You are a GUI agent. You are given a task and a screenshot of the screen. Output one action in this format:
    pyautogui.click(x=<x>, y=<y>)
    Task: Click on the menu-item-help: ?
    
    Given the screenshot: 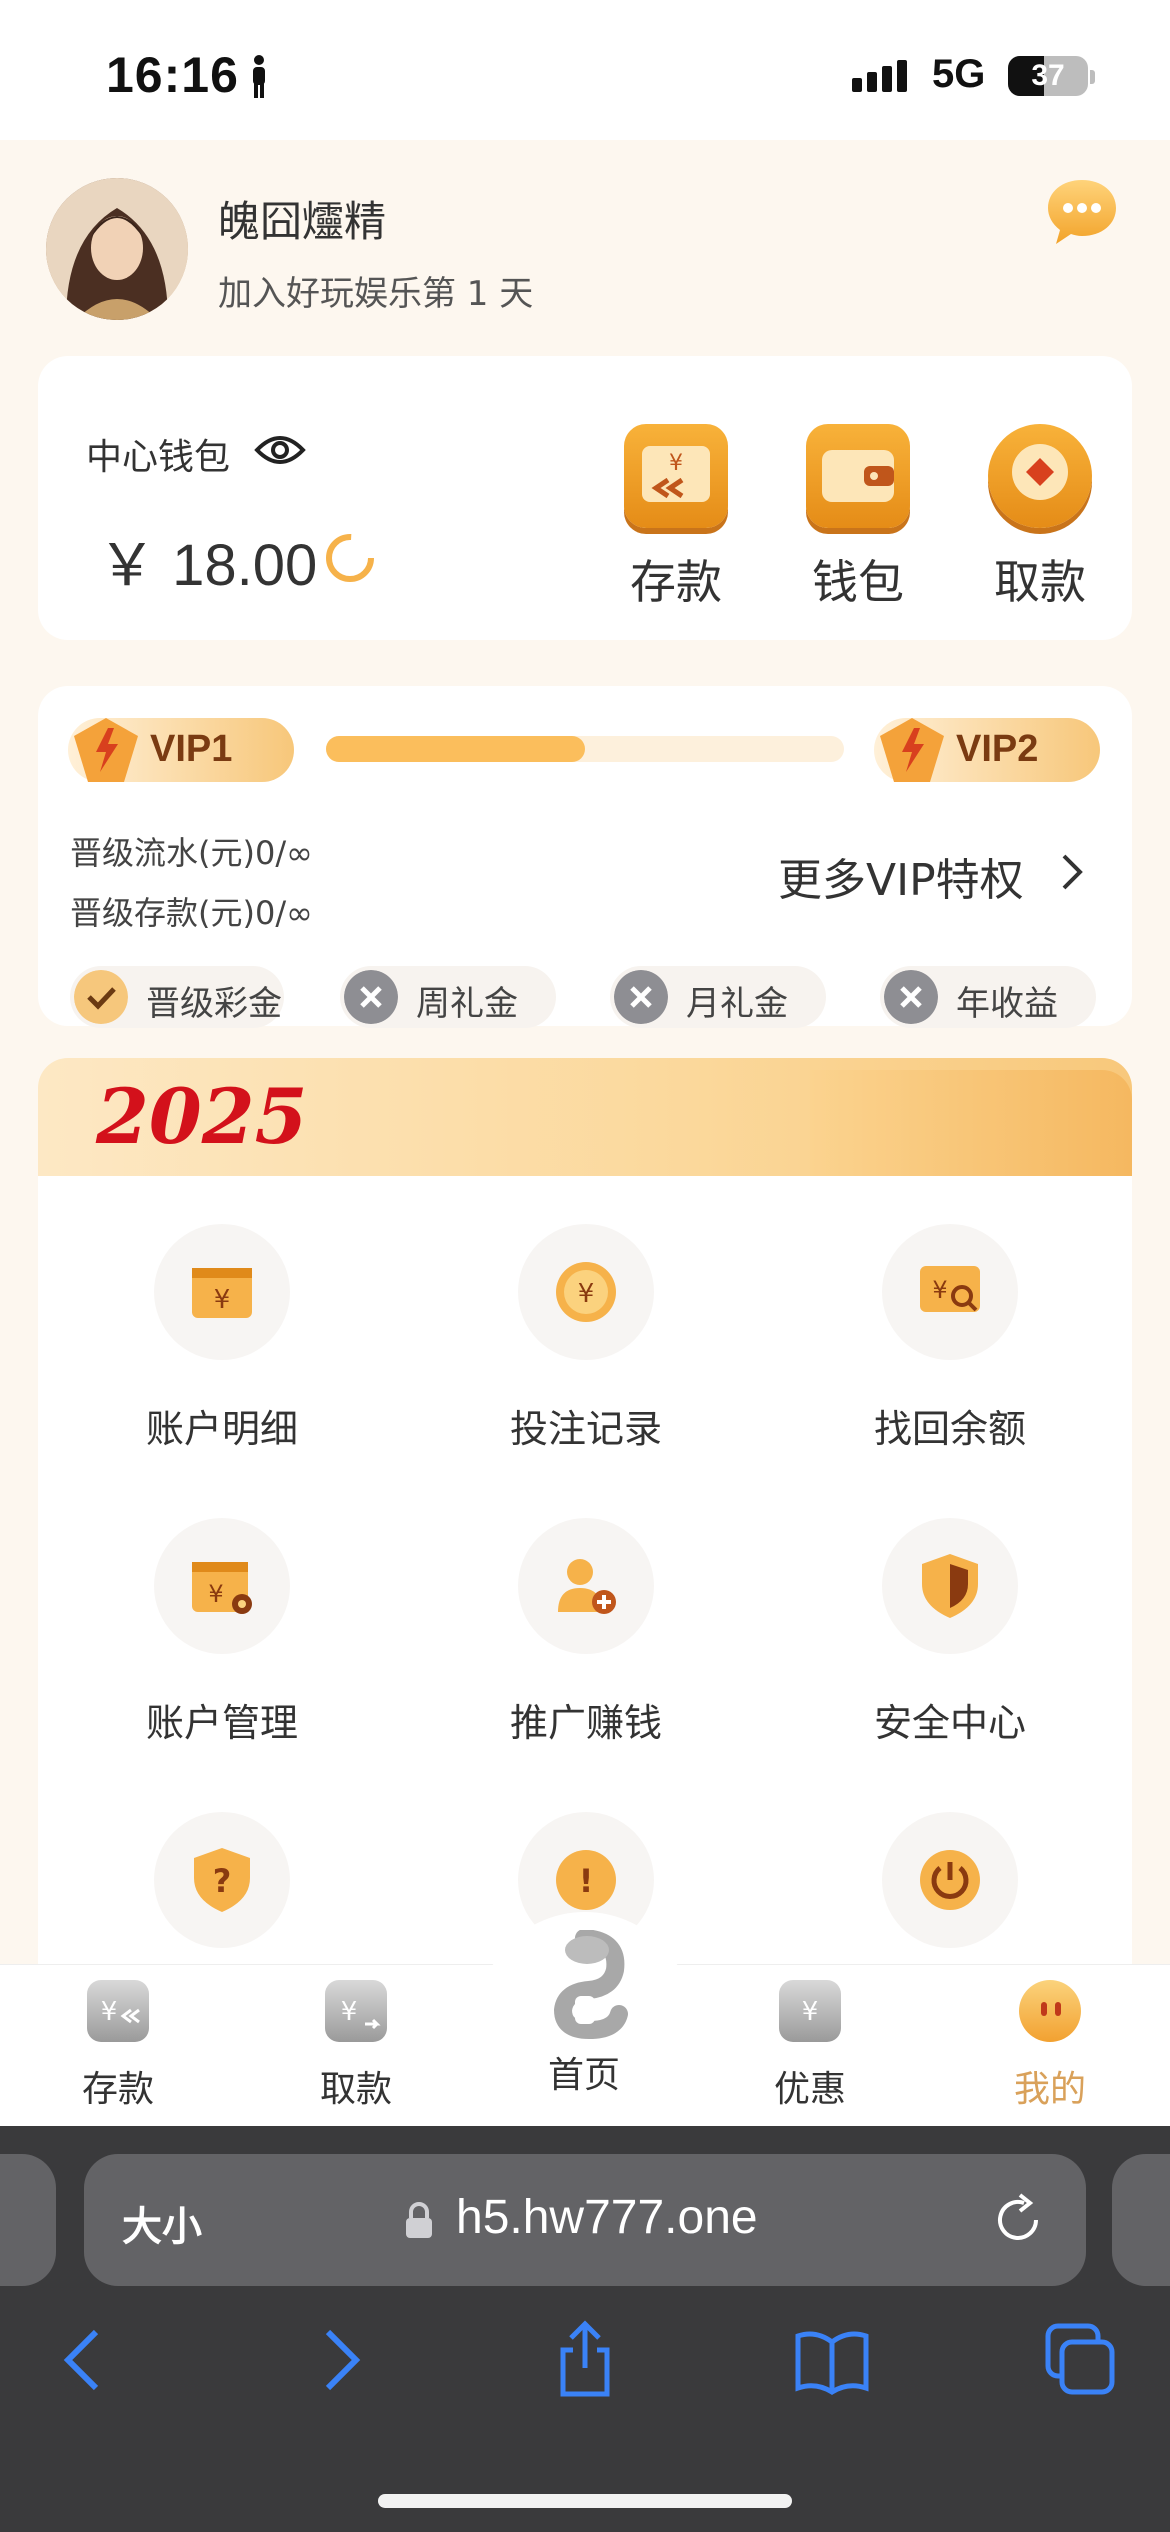 What is the action you would take?
    pyautogui.click(x=222, y=1880)
    